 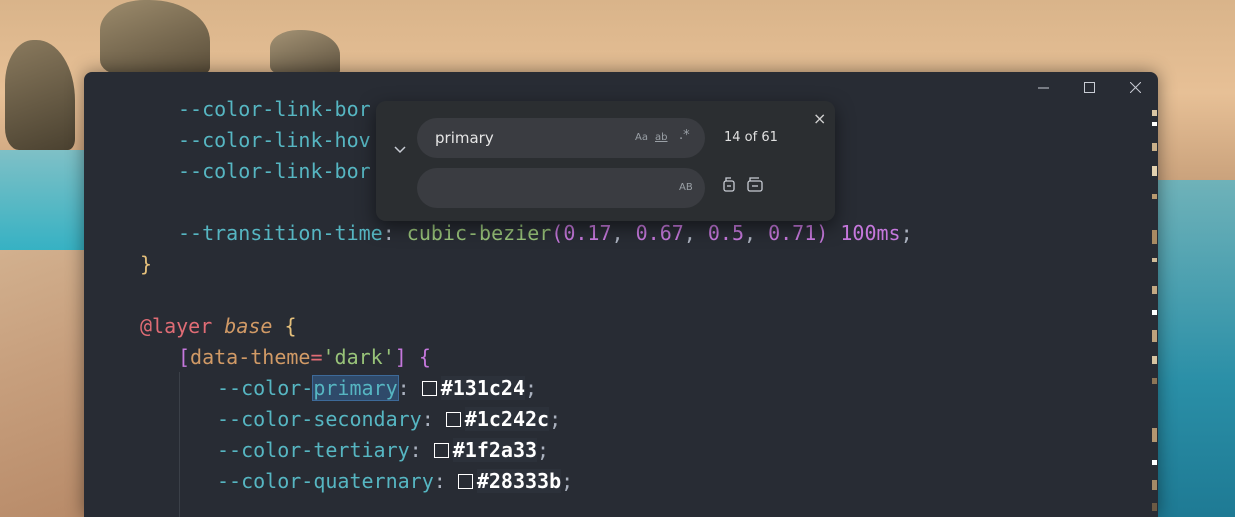 I want to click on code-line: @layer base {, so click(x=614, y=326).